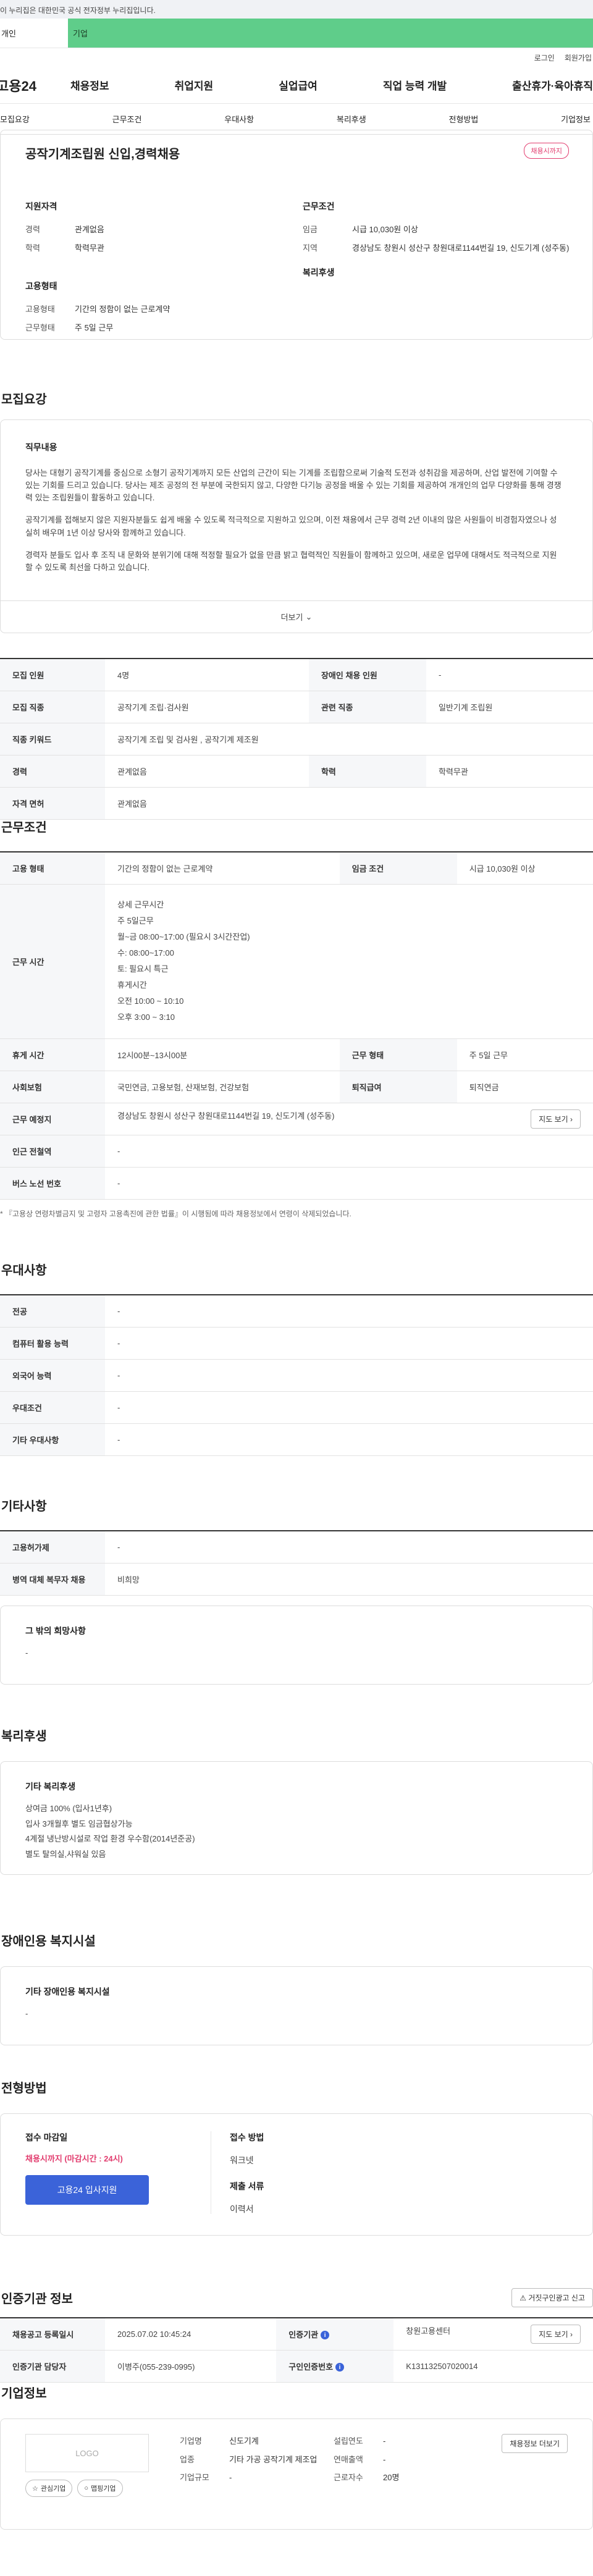 This screenshot has width=593, height=2576. I want to click on gnb-item-employment-support: 취업지원, so click(194, 85).